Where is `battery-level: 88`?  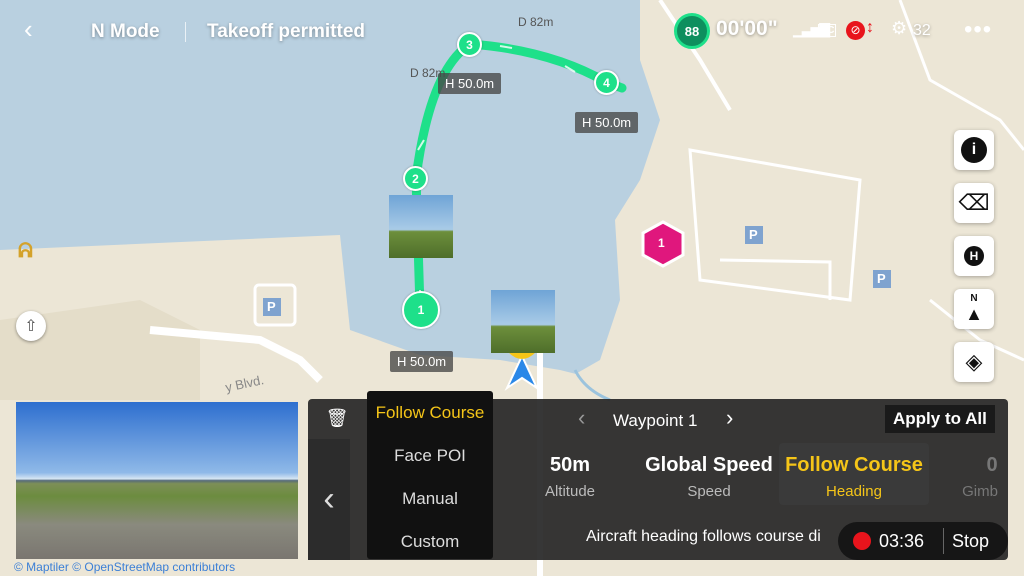
battery-level: 88 is located at coordinates (692, 31).